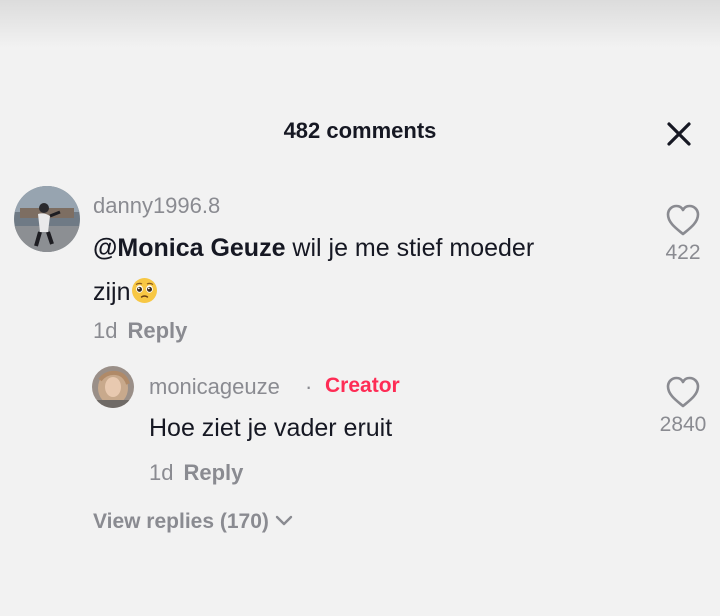 The width and height of the screenshot is (720, 616). Describe the element at coordinates (271, 428) in the screenshot. I see `reply-text: Hoe ziet je vader eruit` at that location.